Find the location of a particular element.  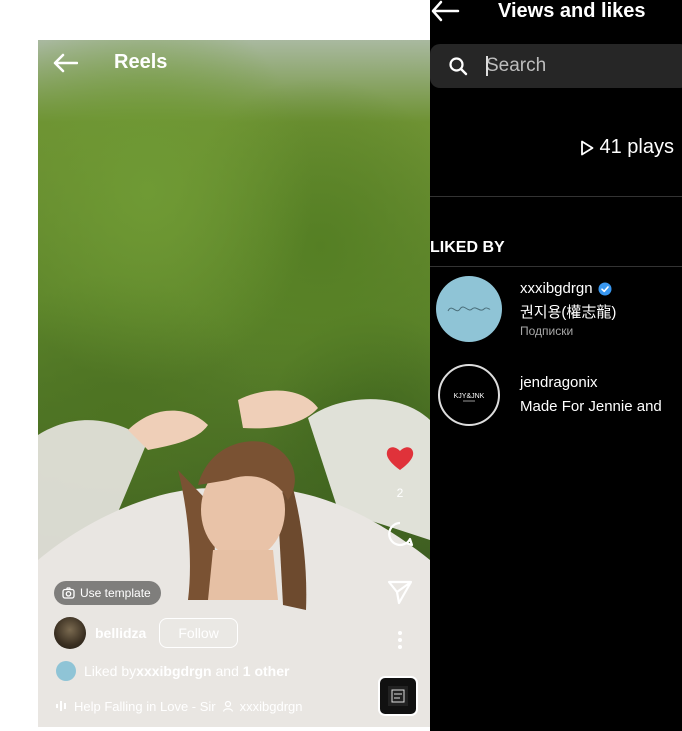

search-bar is located at coordinates (556, 66).